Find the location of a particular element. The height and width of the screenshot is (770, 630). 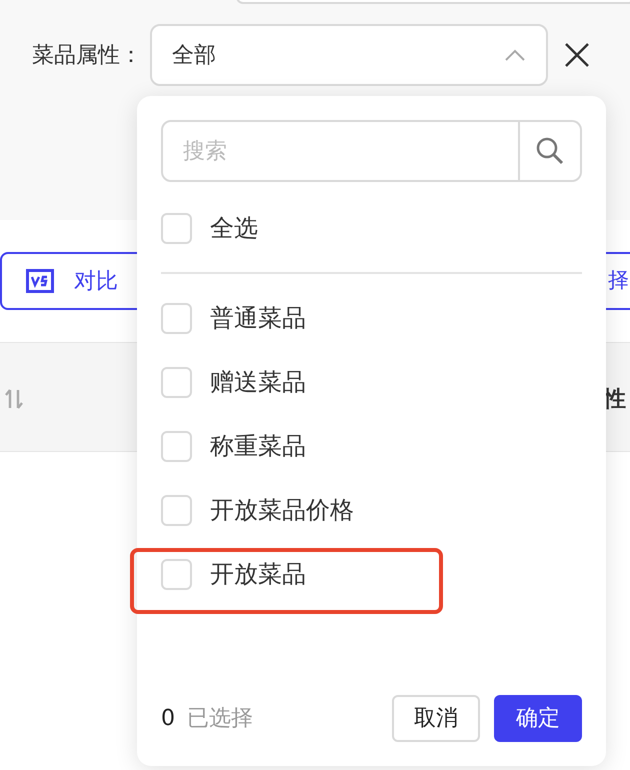

selected-count: 0 is located at coordinates (168, 719).